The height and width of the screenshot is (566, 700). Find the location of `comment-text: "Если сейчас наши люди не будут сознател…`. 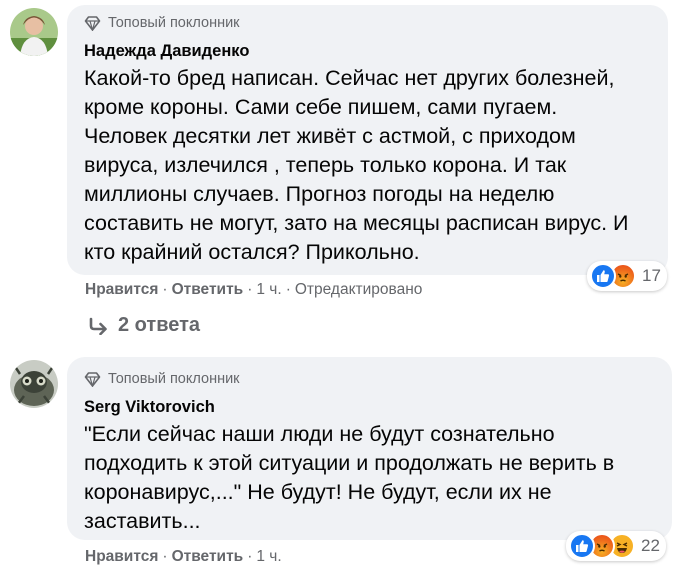

comment-text: "Если сейчас наши люди не будут сознател… is located at coordinates (349, 477).